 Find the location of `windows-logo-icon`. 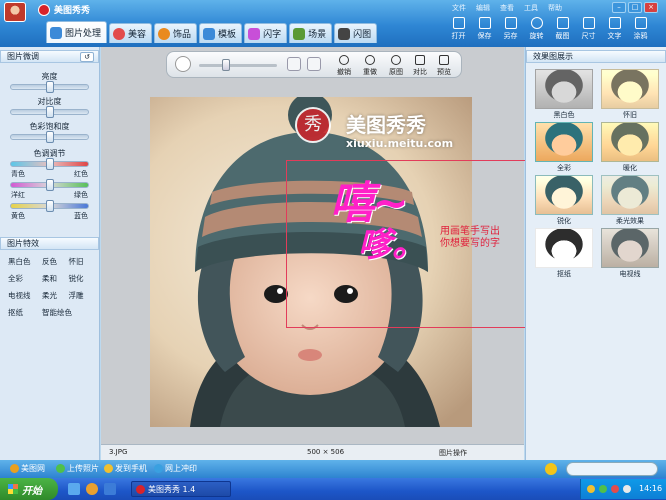

windows-logo-icon is located at coordinates (13, 489).